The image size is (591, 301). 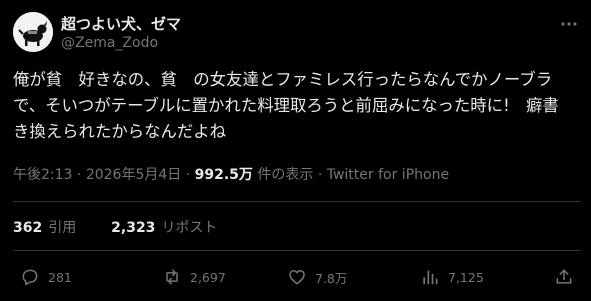 I want to click on reply-button: 281, so click(x=46, y=277).